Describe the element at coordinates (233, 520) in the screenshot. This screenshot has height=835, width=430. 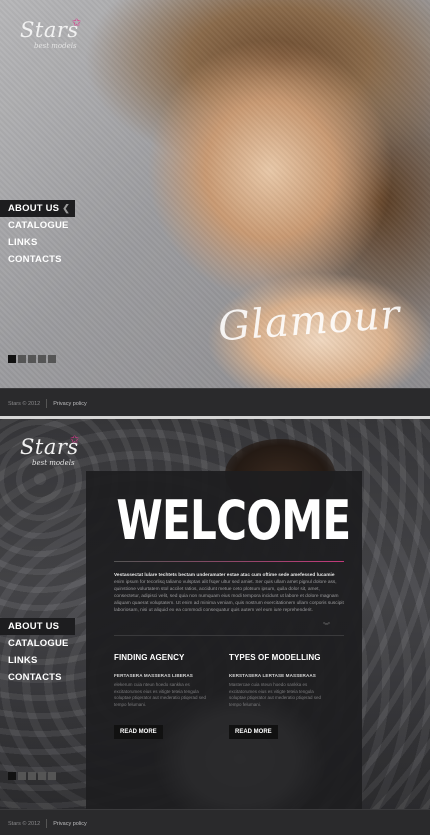
I see `welcome-title: WELCOME` at that location.